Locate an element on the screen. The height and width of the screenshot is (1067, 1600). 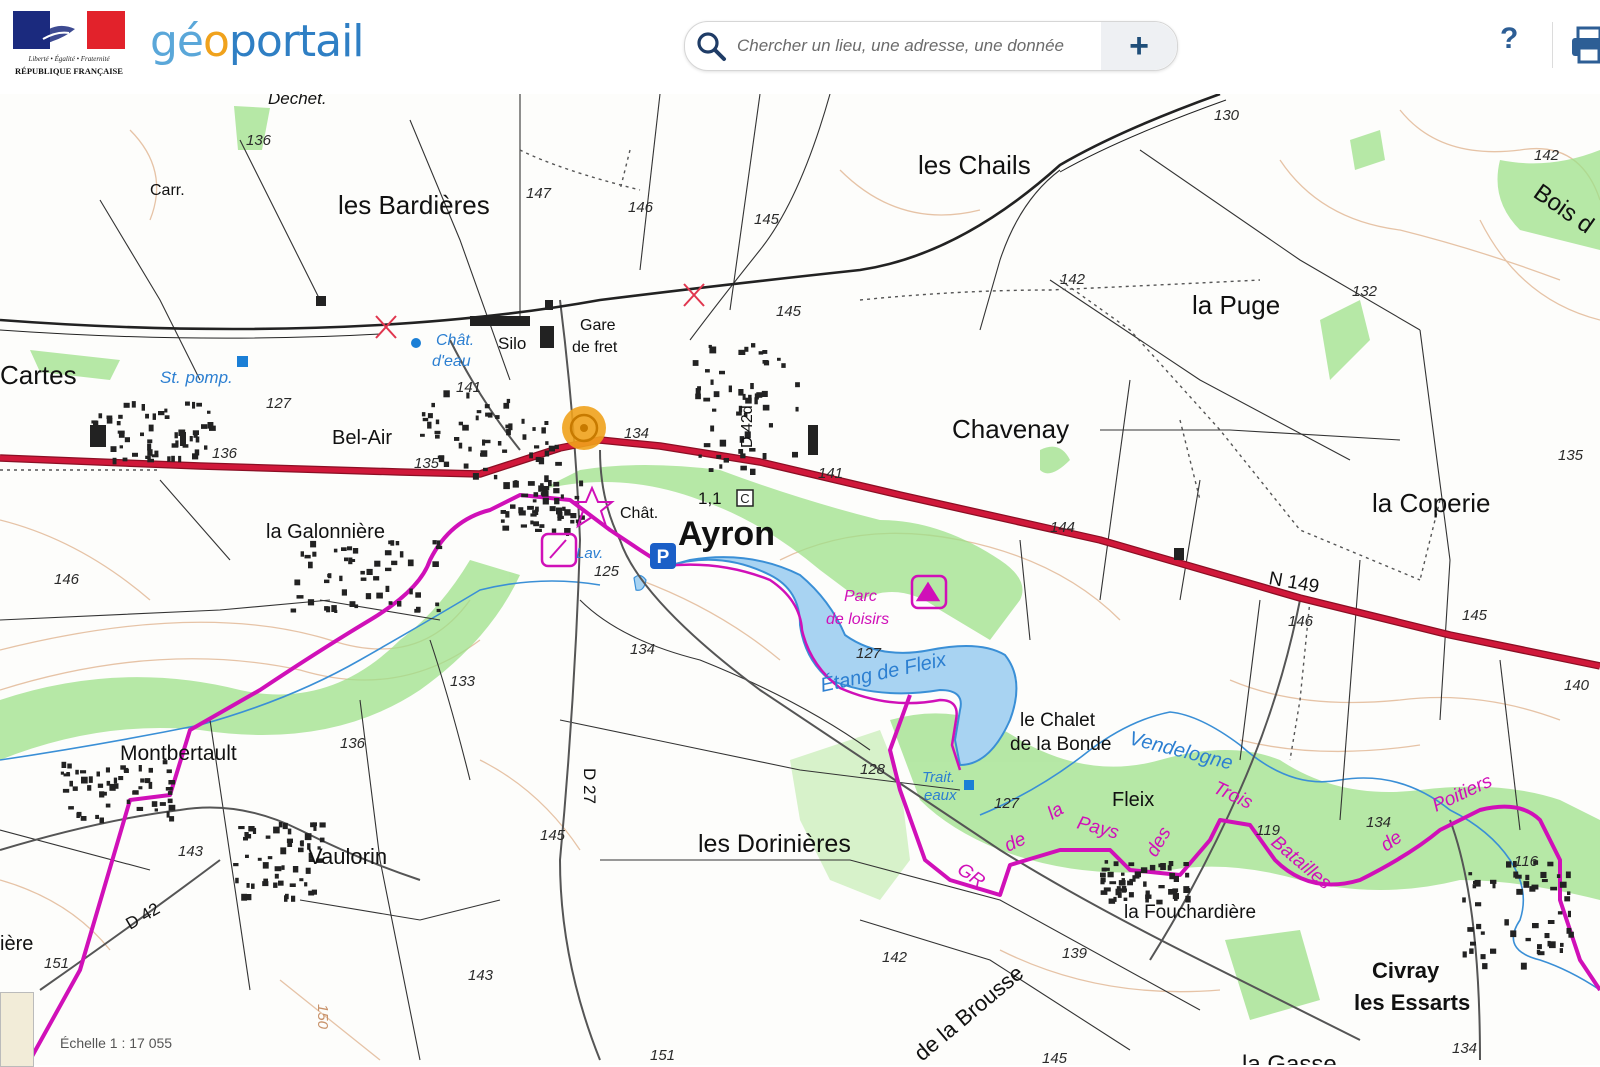
elevation-label: 145 is located at coordinates (789, 311).